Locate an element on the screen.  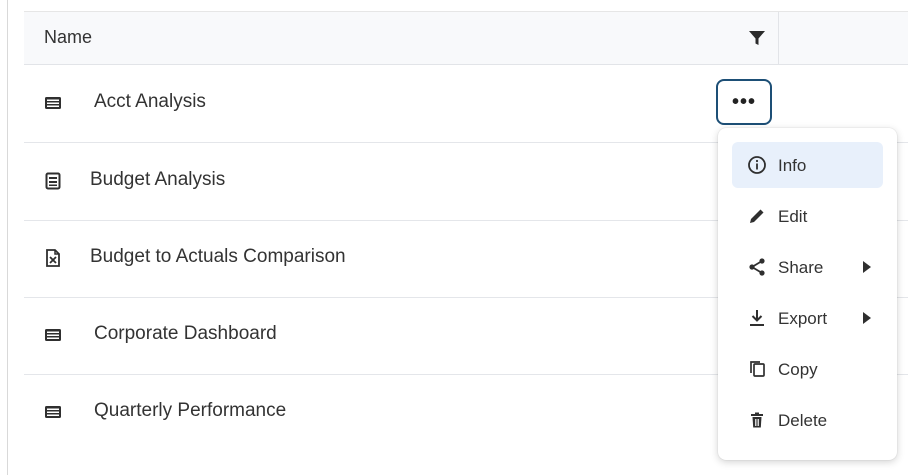
download-icon is located at coordinates (757, 318).